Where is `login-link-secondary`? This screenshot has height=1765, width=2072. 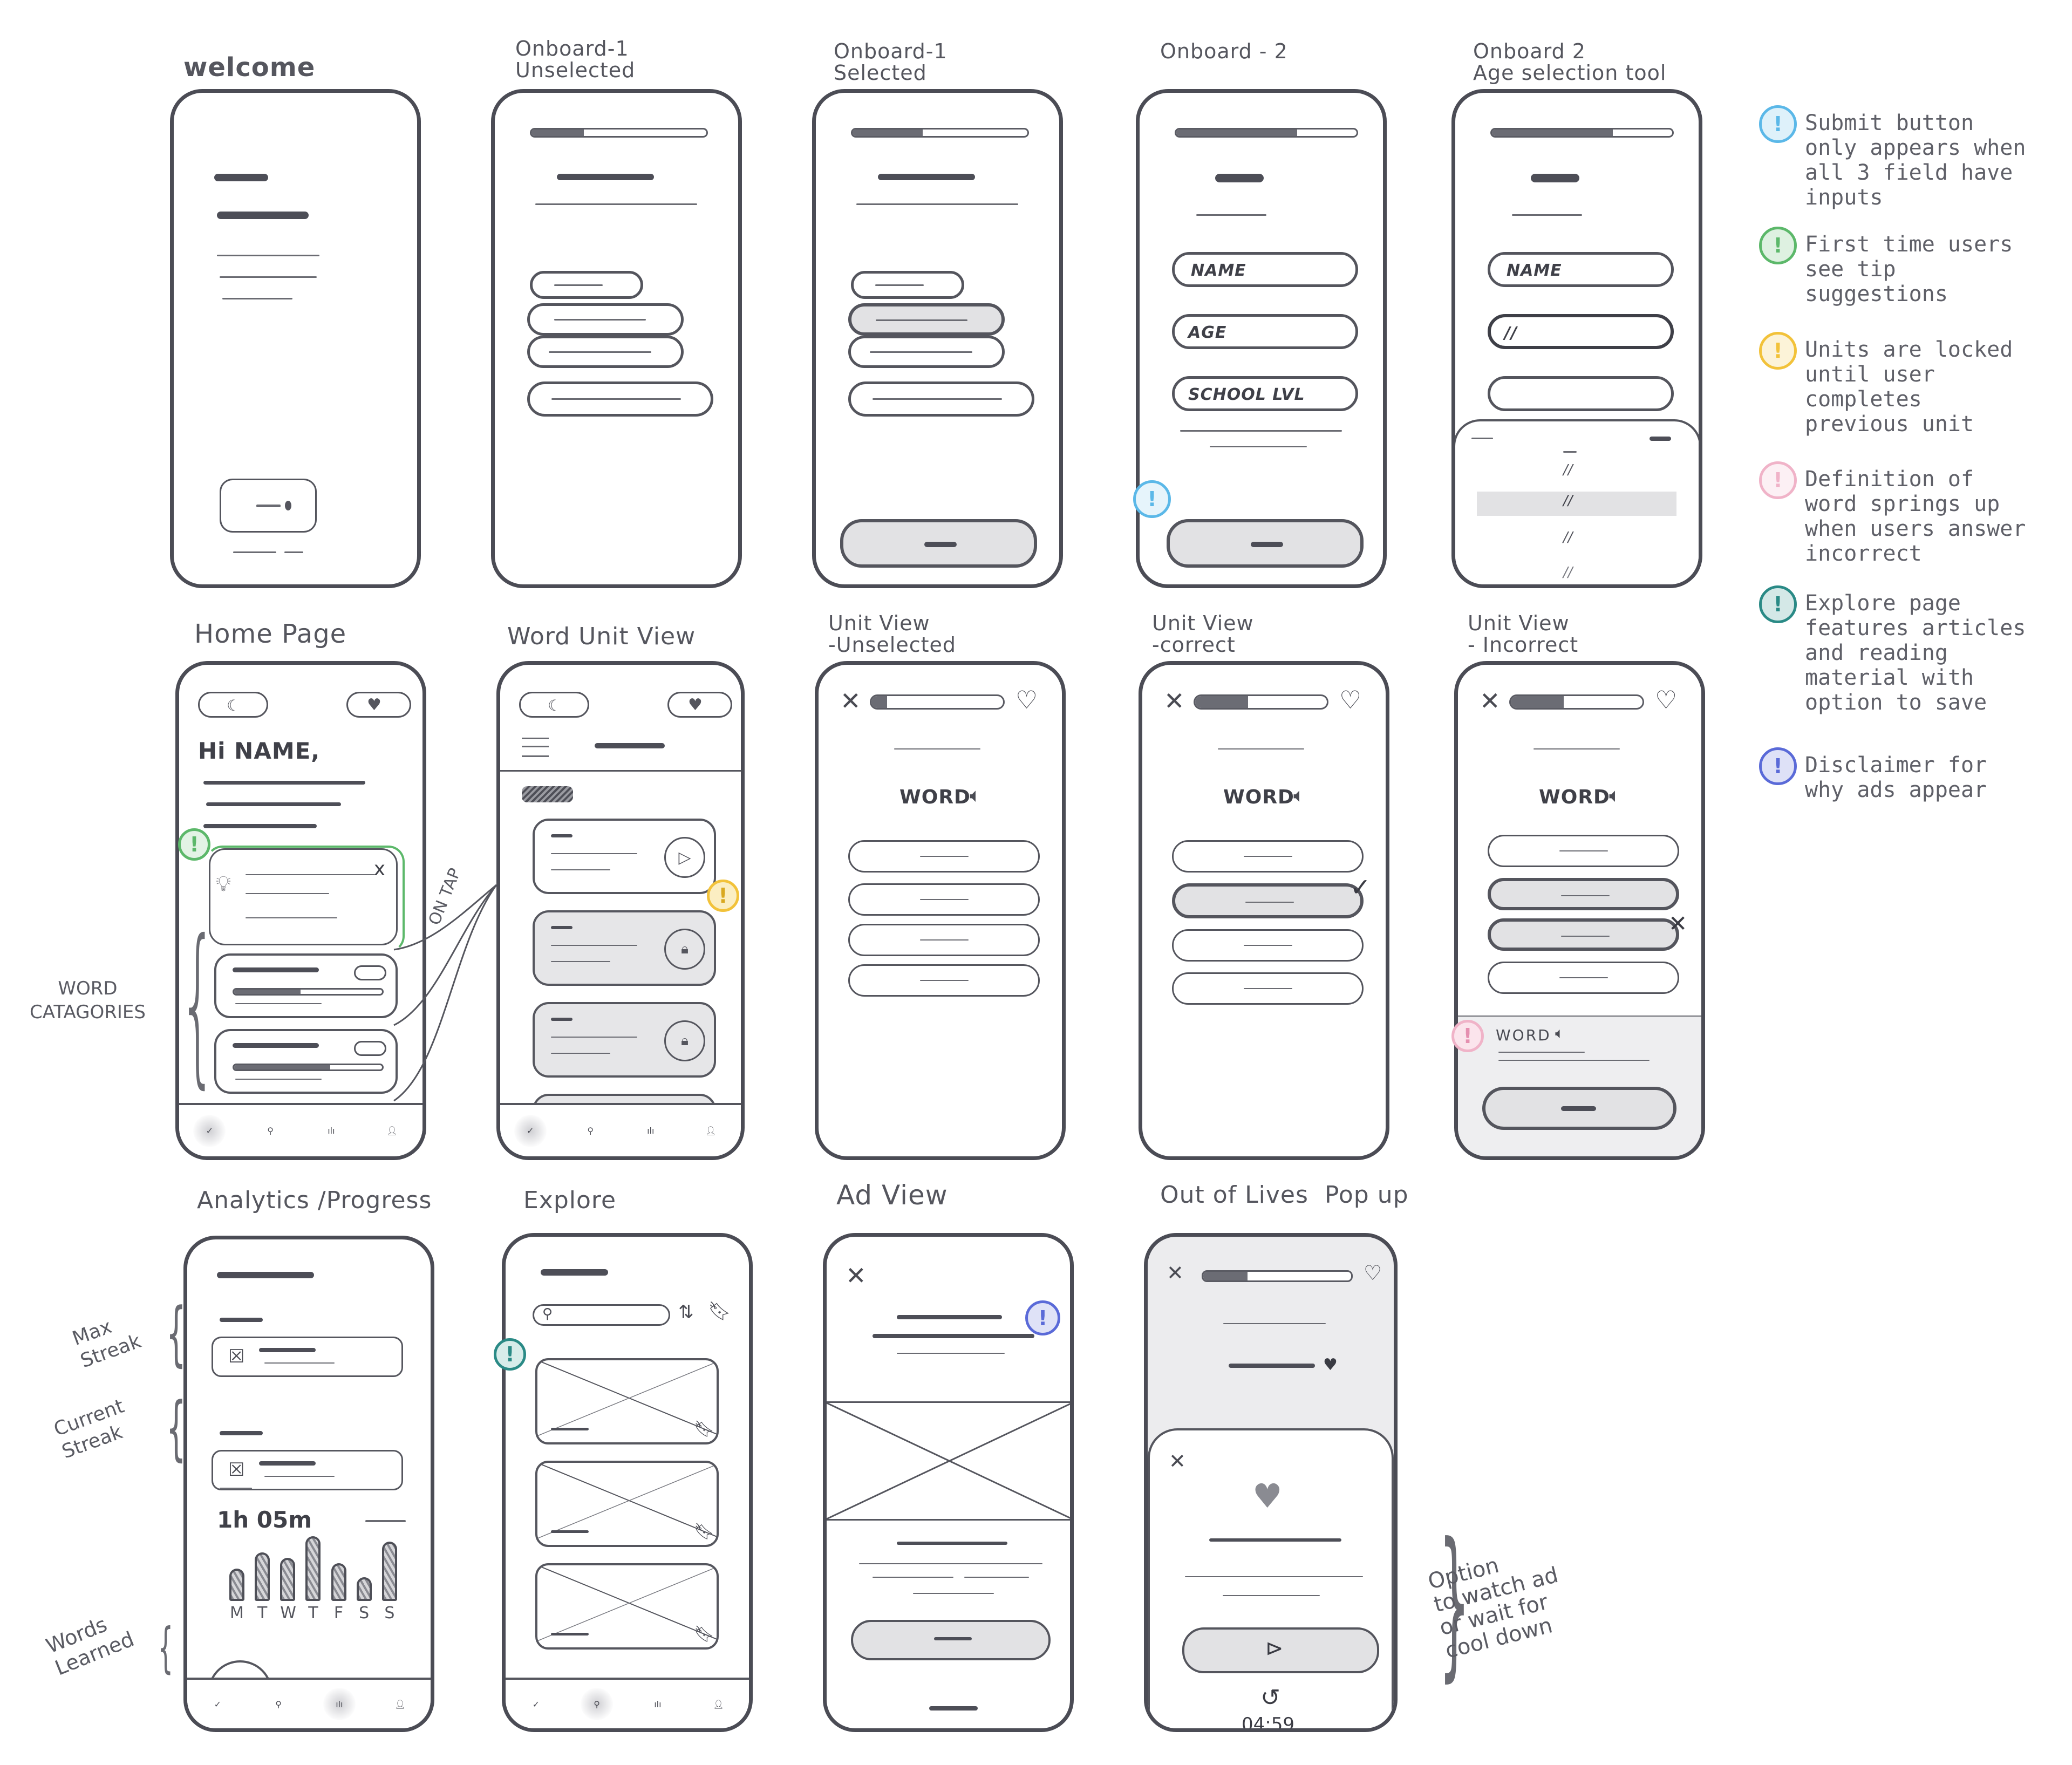
login-link-secondary is located at coordinates (293, 552).